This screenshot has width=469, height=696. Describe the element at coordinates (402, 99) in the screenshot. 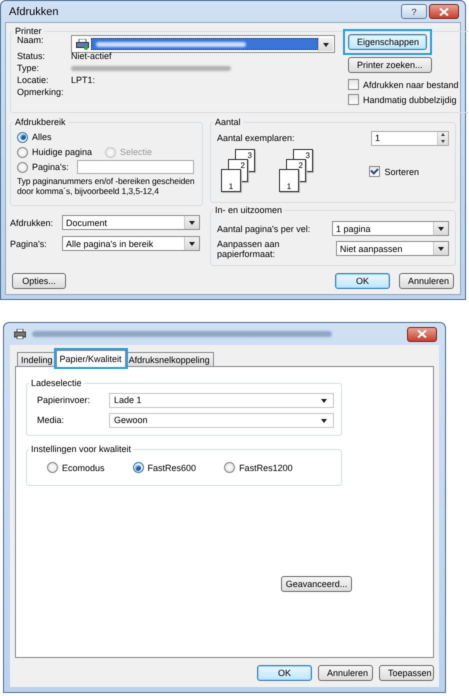

I see `checkbox: Handmatig dubbelzijdig` at that location.